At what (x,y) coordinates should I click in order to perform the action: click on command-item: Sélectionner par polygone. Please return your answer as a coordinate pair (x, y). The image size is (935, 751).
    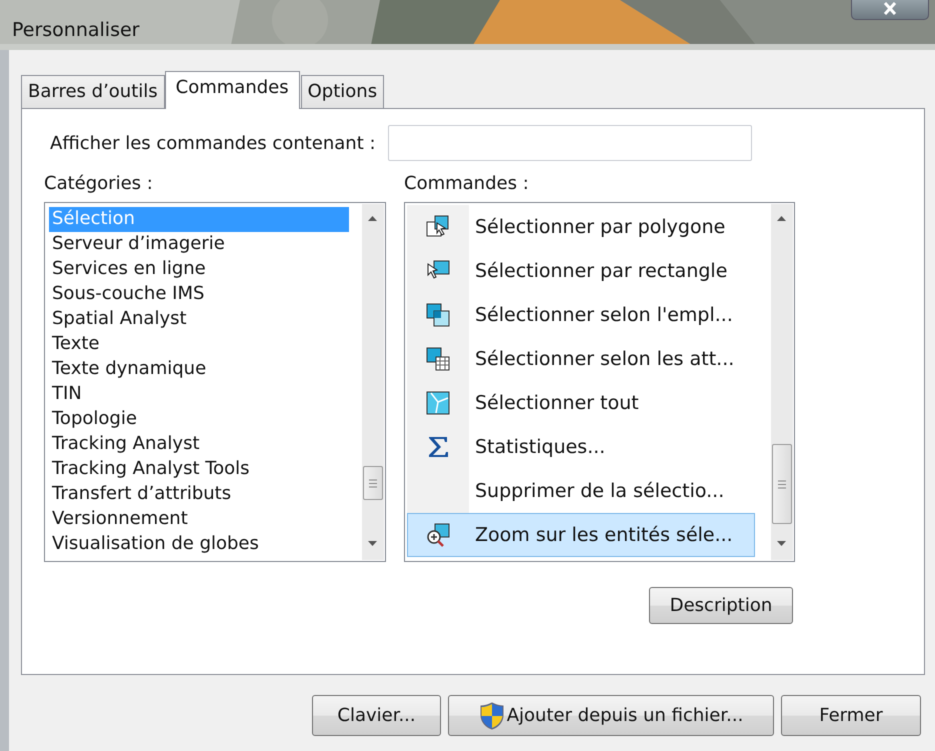
    Looking at the image, I should click on (581, 227).